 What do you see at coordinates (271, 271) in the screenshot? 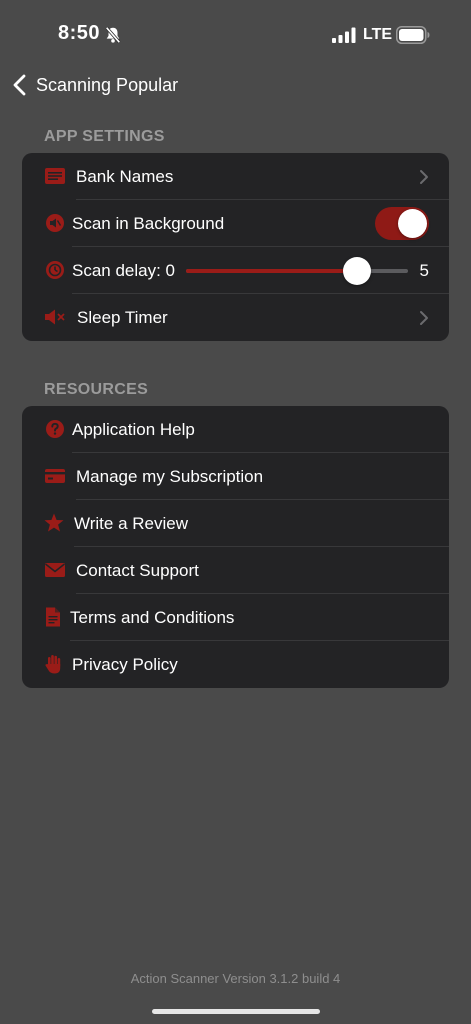
I see `slider-fill` at bounding box center [271, 271].